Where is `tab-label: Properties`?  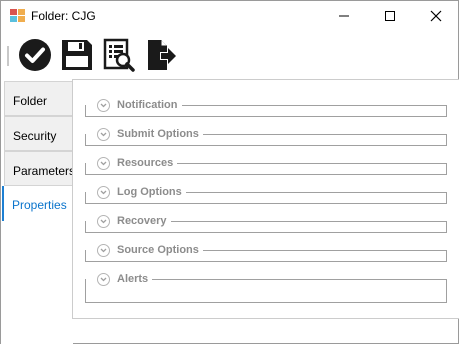
tab-label: Properties is located at coordinates (39, 205).